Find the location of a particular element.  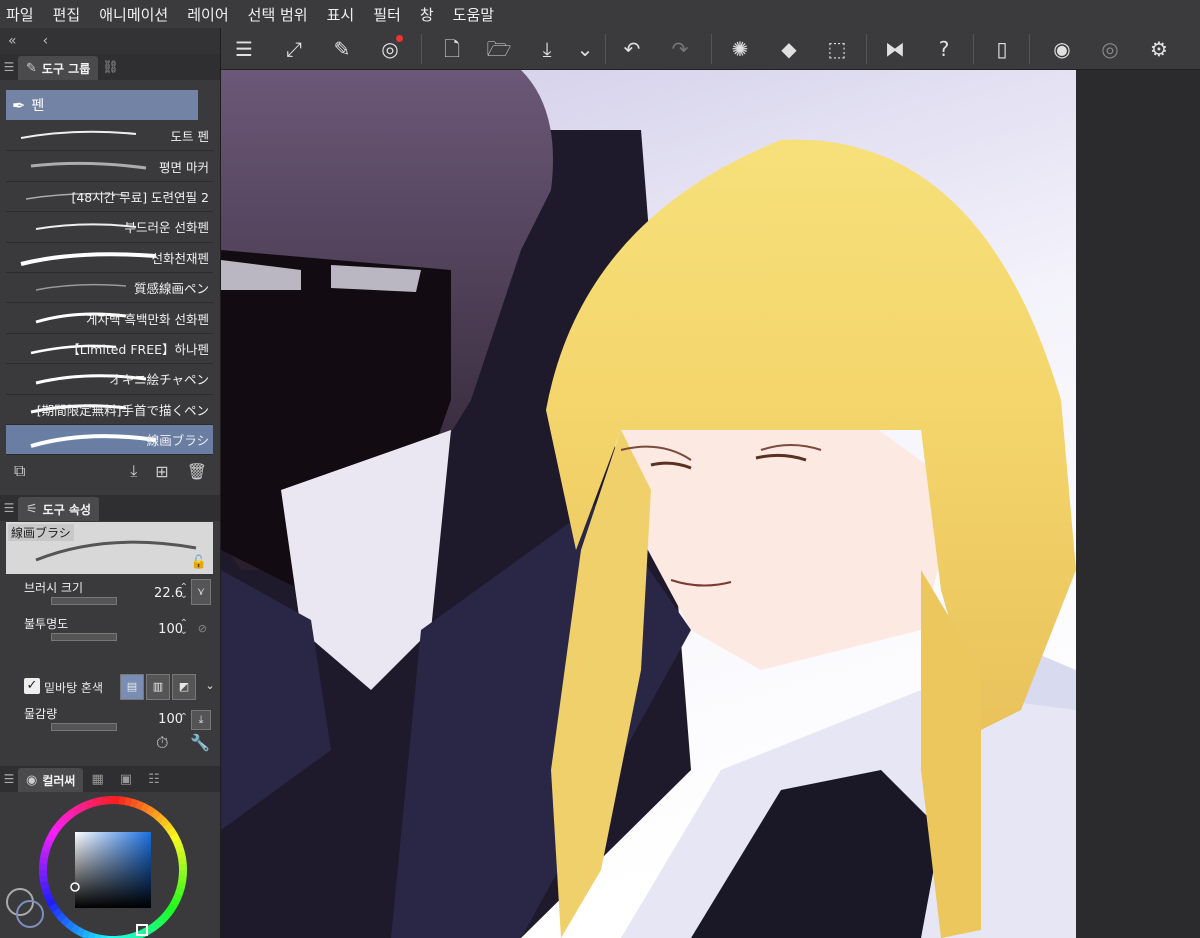

main-sub-color-icon is located at coordinates (23, 912).